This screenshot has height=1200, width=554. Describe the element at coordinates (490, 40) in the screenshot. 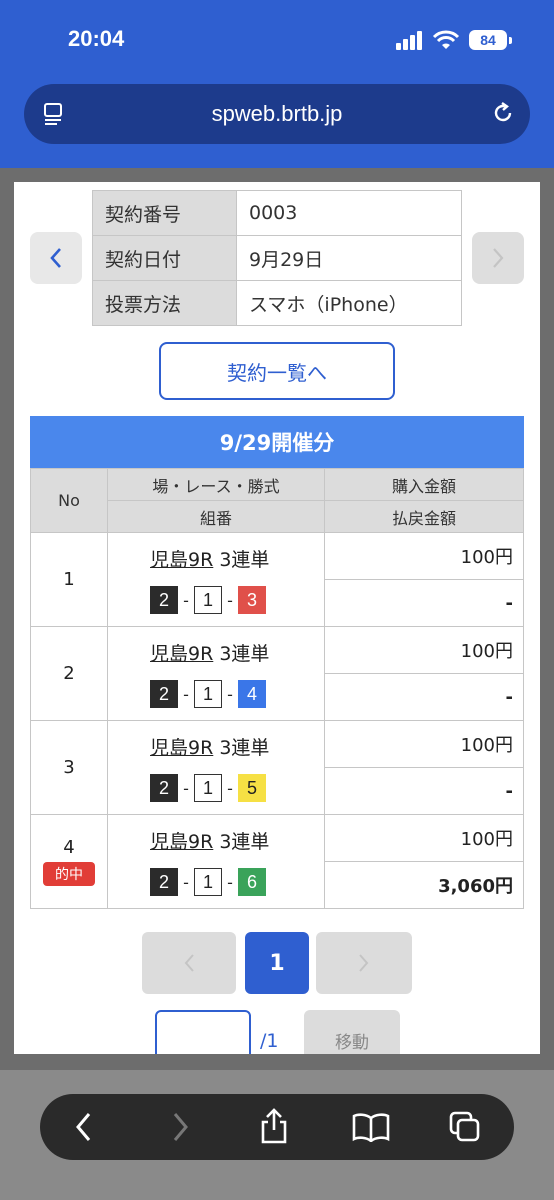

I see `battery-indicator: 84` at that location.